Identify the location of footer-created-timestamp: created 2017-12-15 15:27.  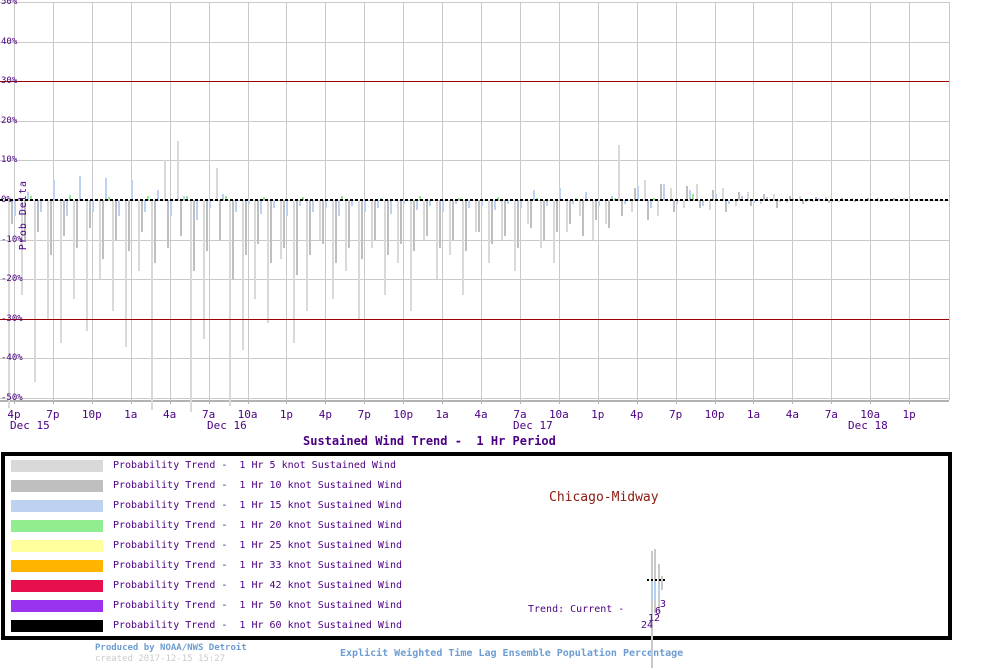
(160, 659).